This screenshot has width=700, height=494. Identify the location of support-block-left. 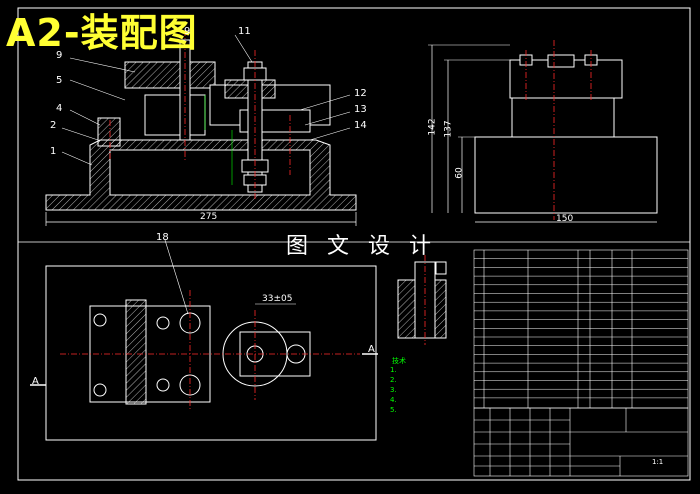
(109, 132).